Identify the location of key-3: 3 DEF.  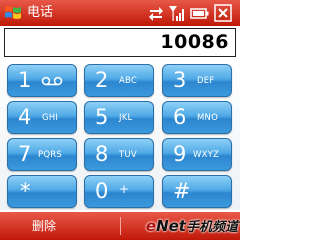
(197, 80).